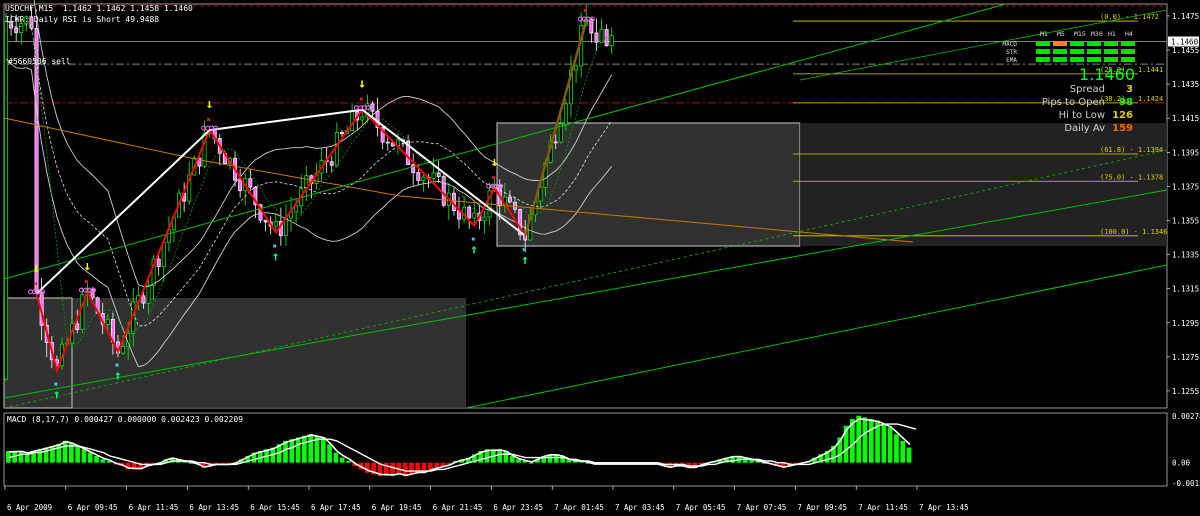 This screenshot has width=1200, height=516. Describe the element at coordinates (883, 507) in the screenshot. I see `x-tick-label-14: 7 Apr 11:45` at that location.